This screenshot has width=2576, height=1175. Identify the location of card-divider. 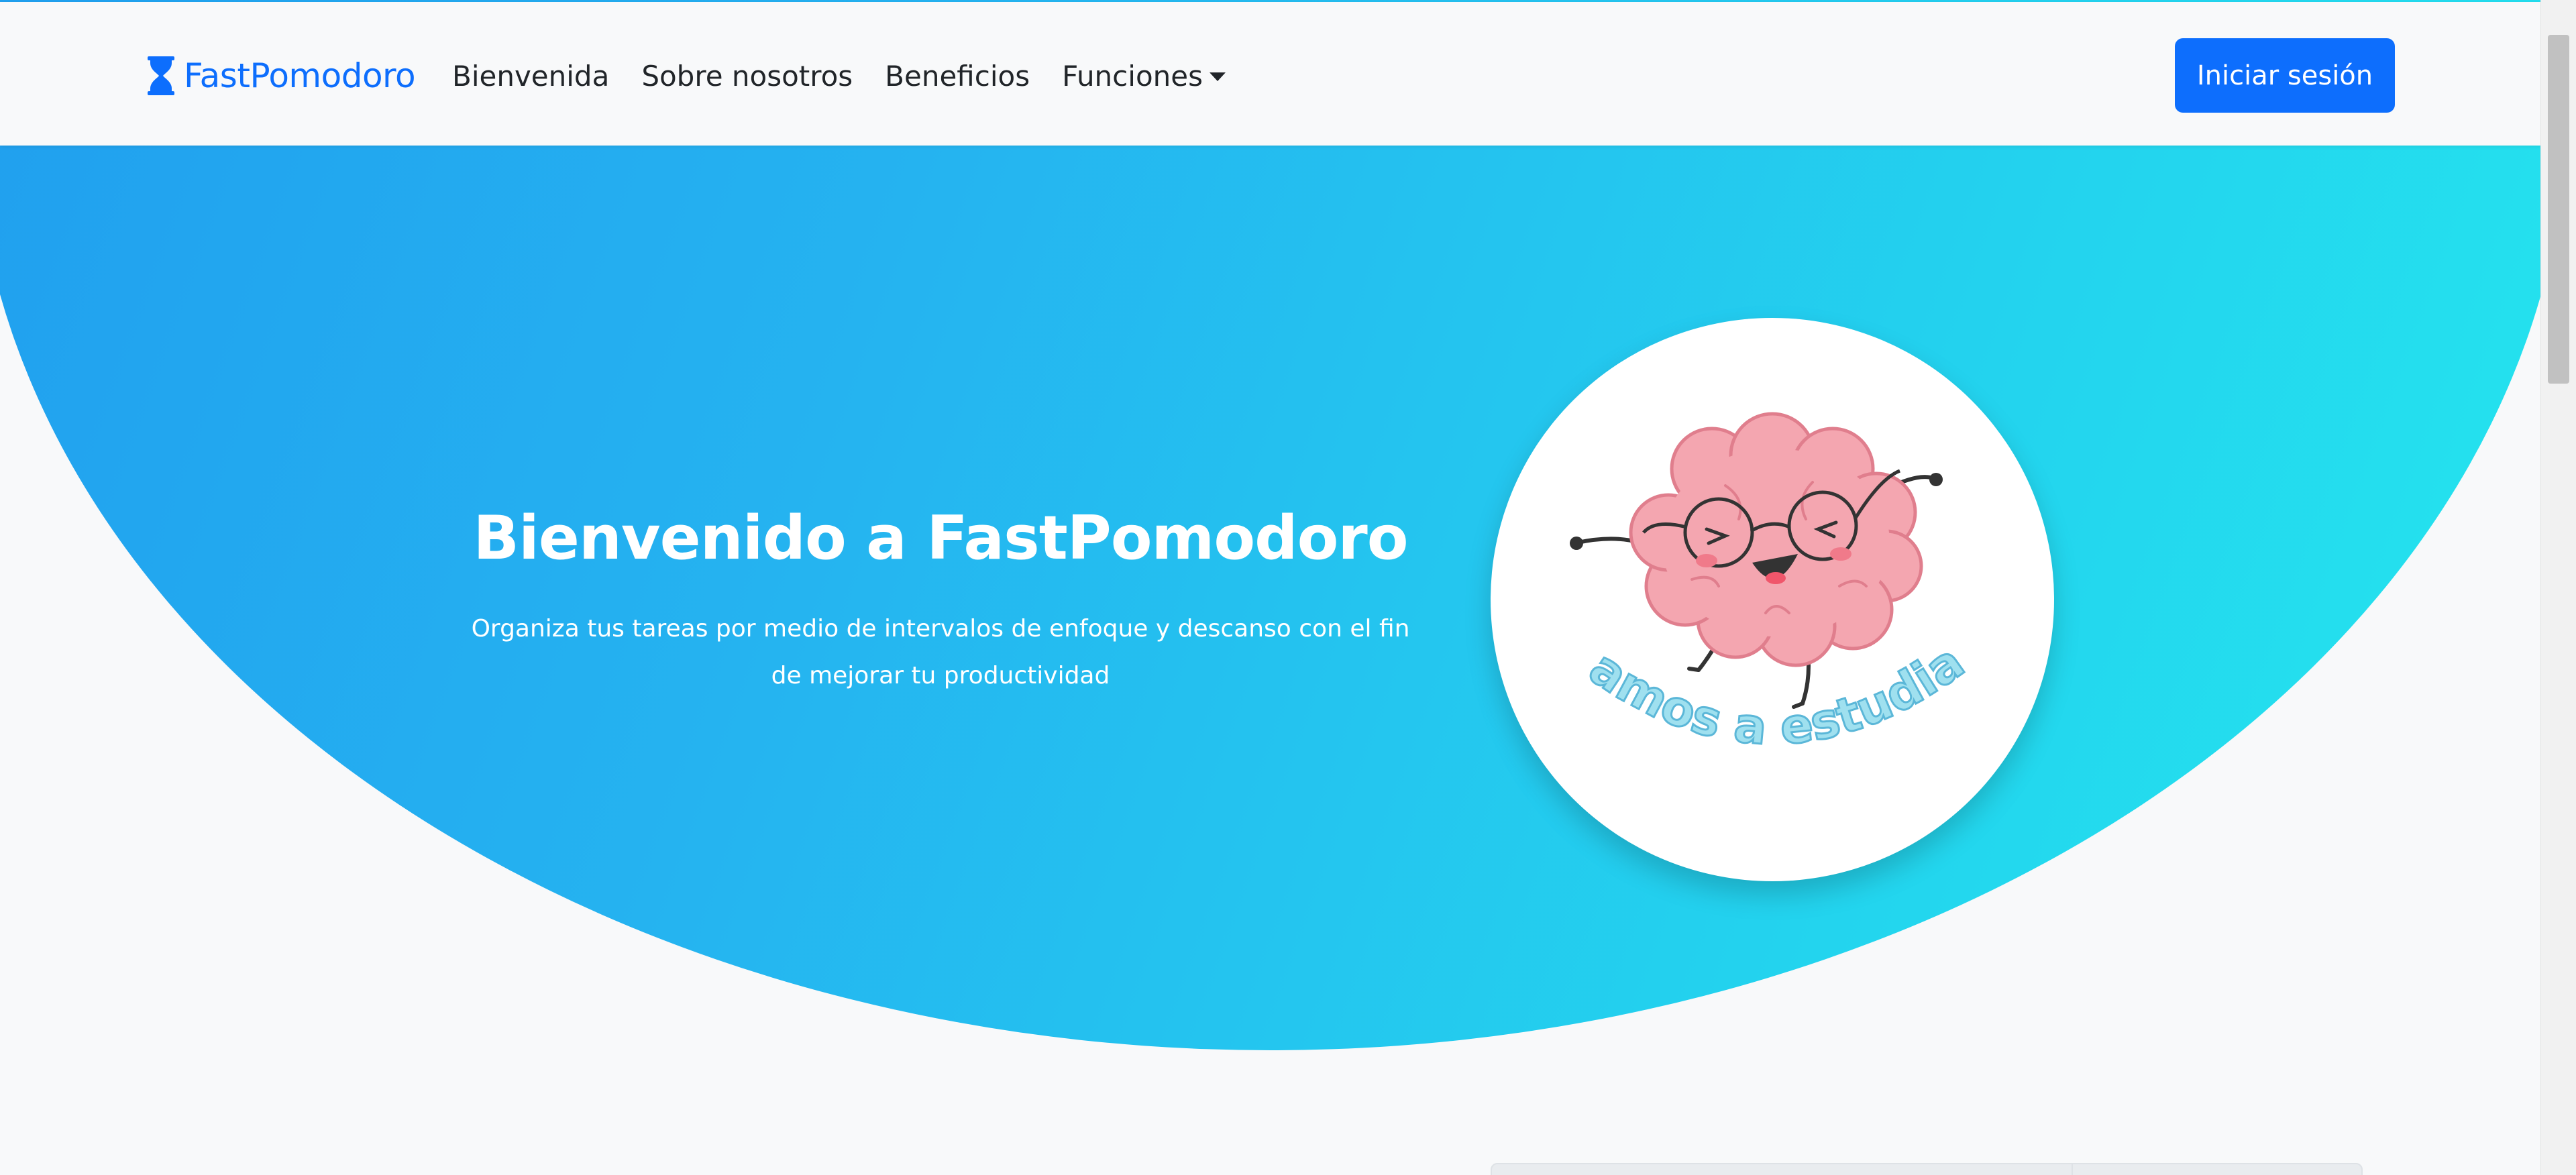
(2072, 1169).